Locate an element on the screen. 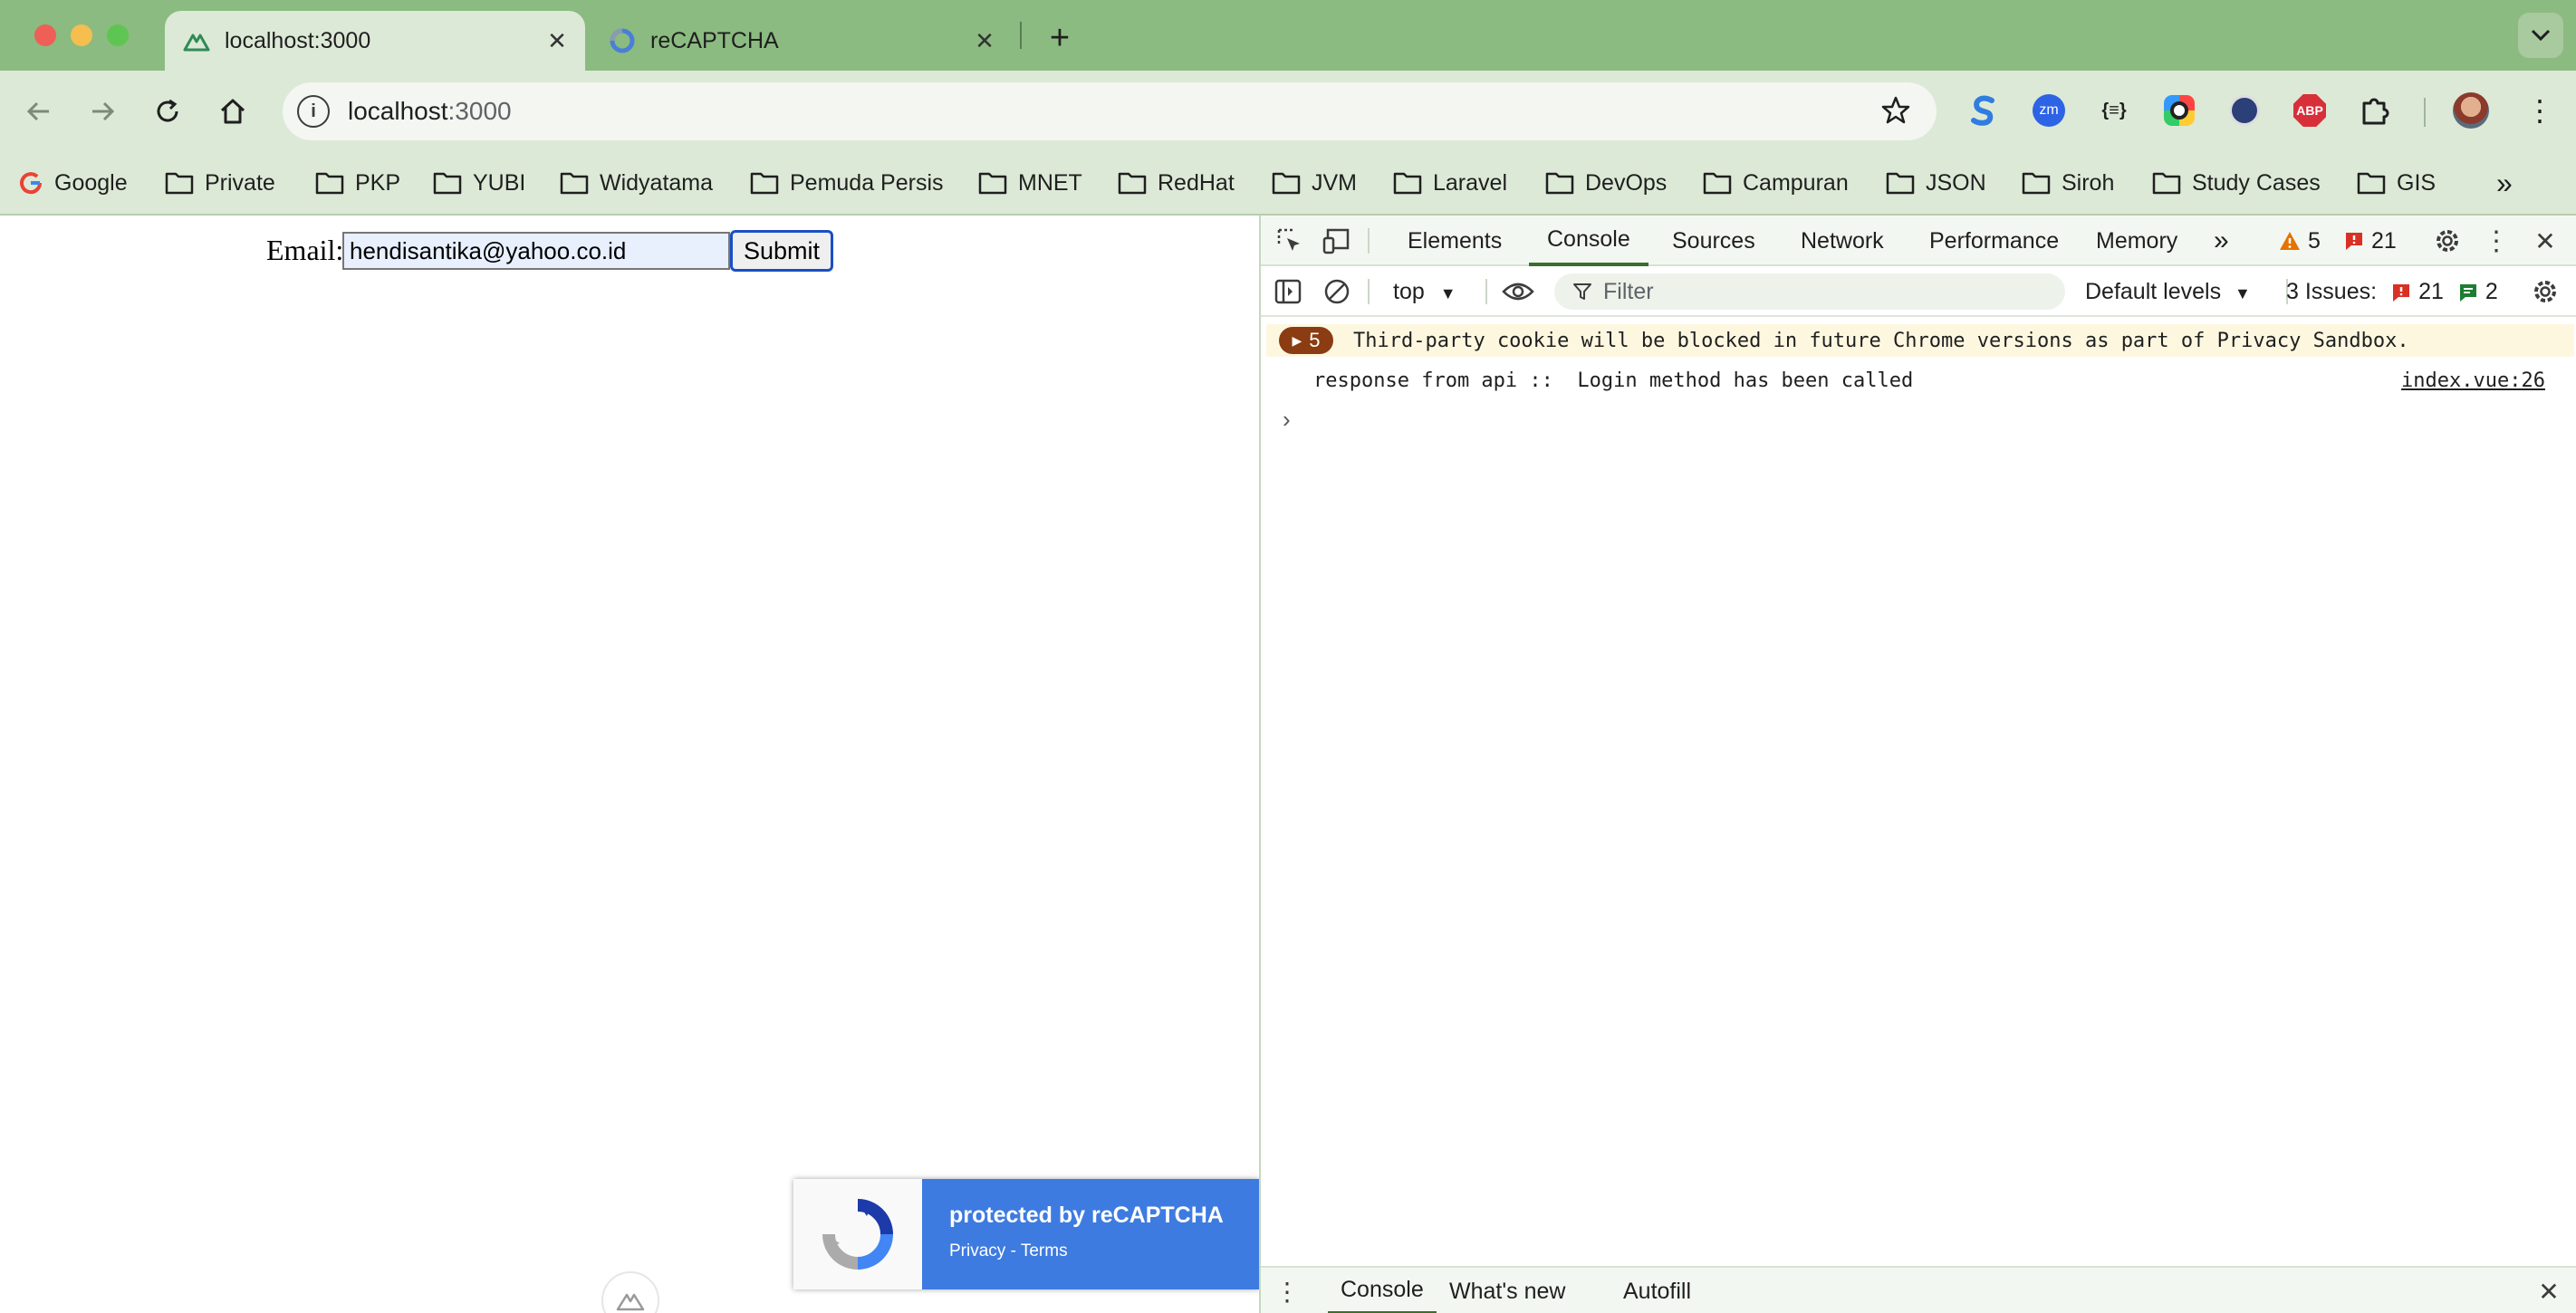  arrow-right-icon is located at coordinates (103, 111).